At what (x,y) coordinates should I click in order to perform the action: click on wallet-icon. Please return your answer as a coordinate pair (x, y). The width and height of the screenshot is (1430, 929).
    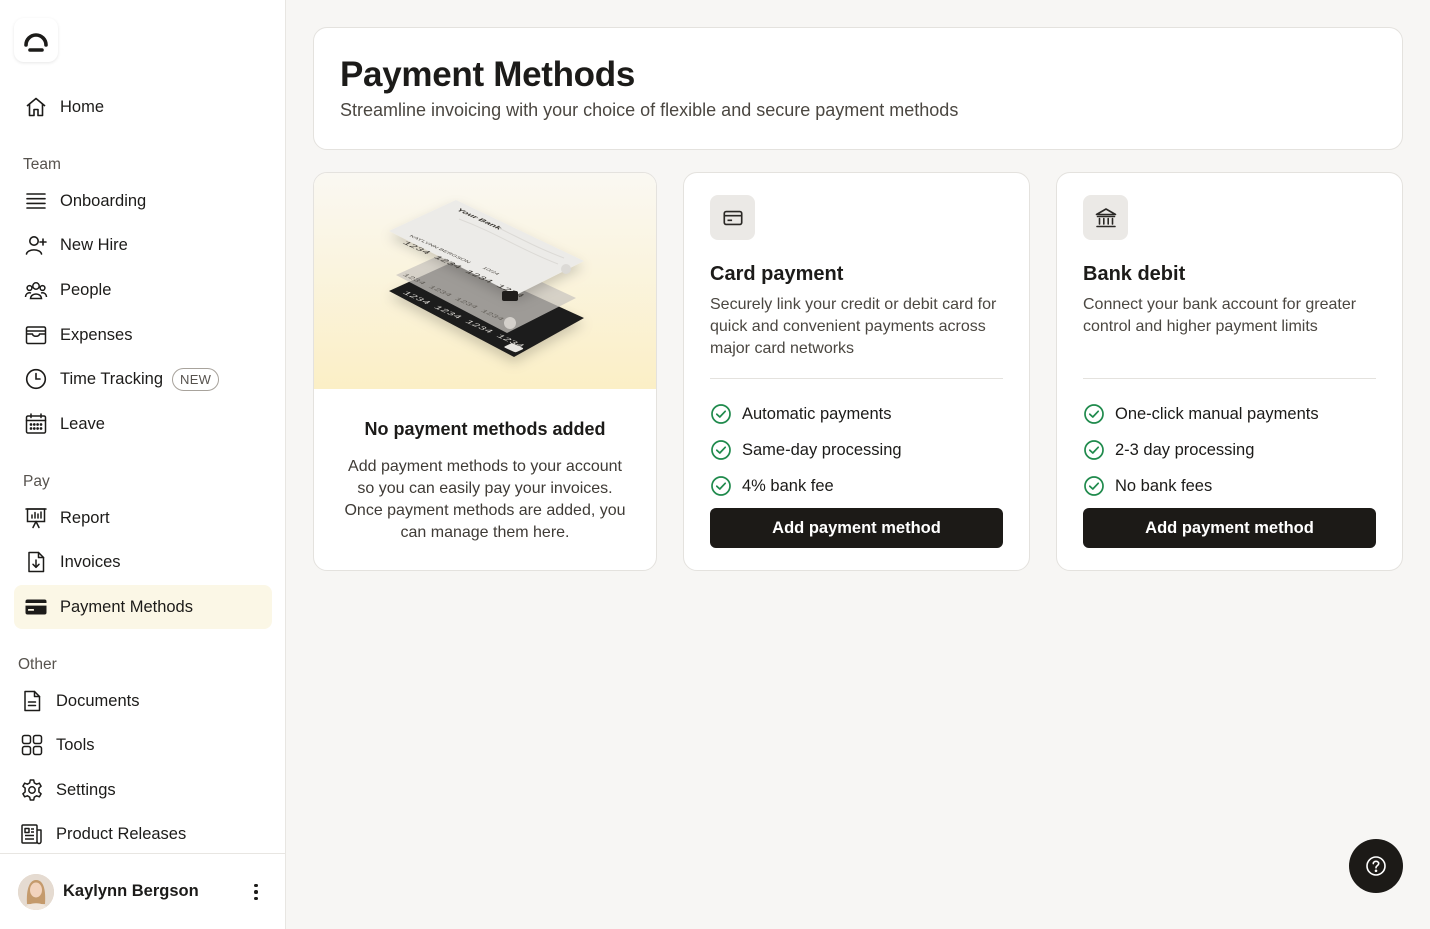
    Looking at the image, I should click on (36, 335).